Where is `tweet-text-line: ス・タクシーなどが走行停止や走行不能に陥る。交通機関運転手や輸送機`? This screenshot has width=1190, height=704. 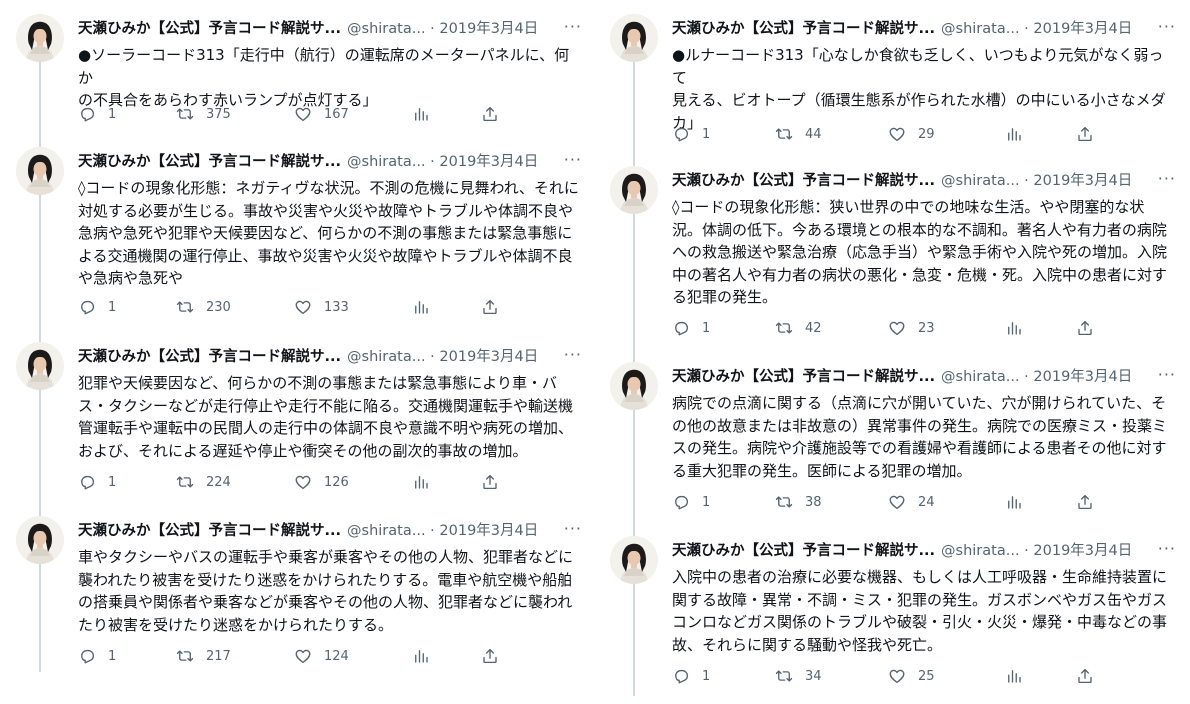
tweet-text-line: ス・タクシーなどが走行停止や走行不能に陥る。交通機関運転手や輸送機 is located at coordinates (326, 405).